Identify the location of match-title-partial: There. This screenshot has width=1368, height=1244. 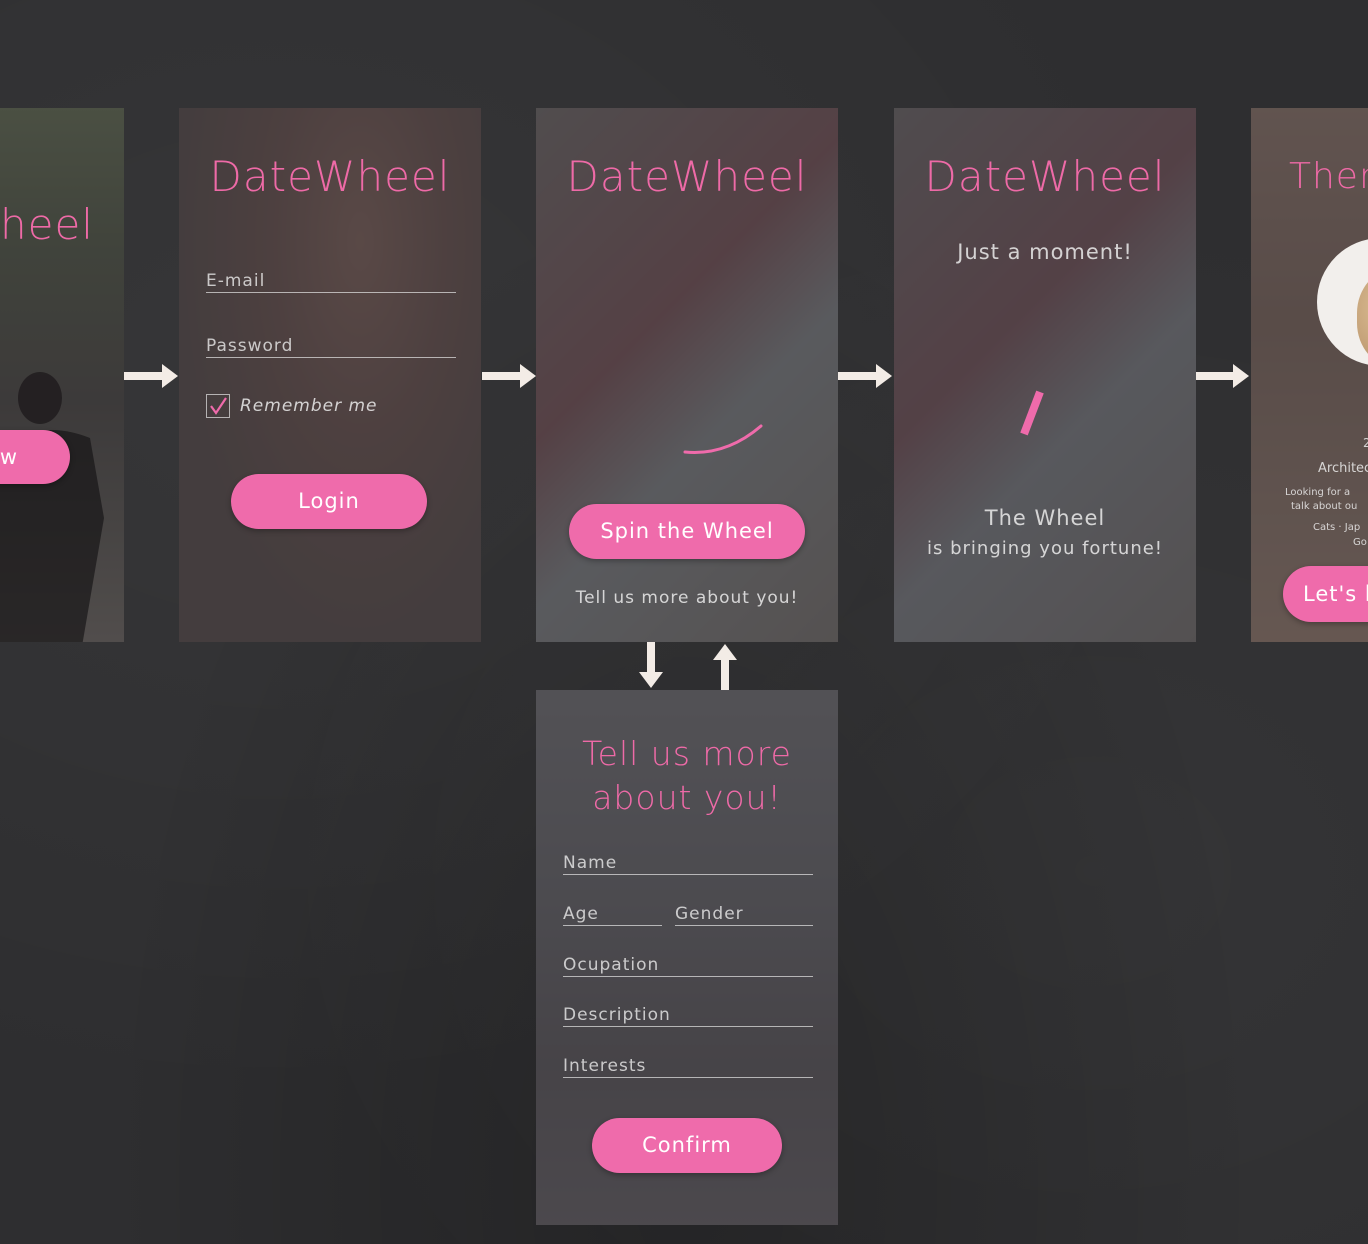
(1328, 176).